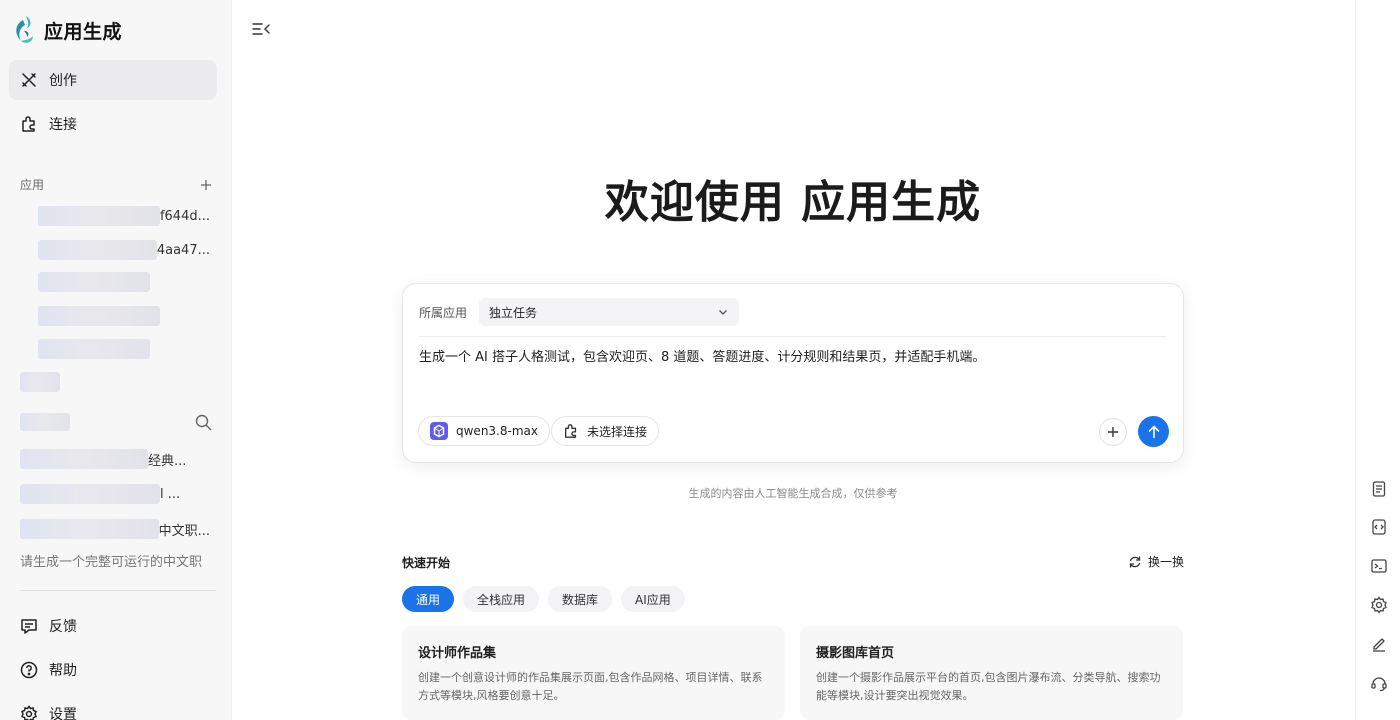  Describe the element at coordinates (501, 599) in the screenshot. I see `tab-fullstack: 全栈应用` at that location.